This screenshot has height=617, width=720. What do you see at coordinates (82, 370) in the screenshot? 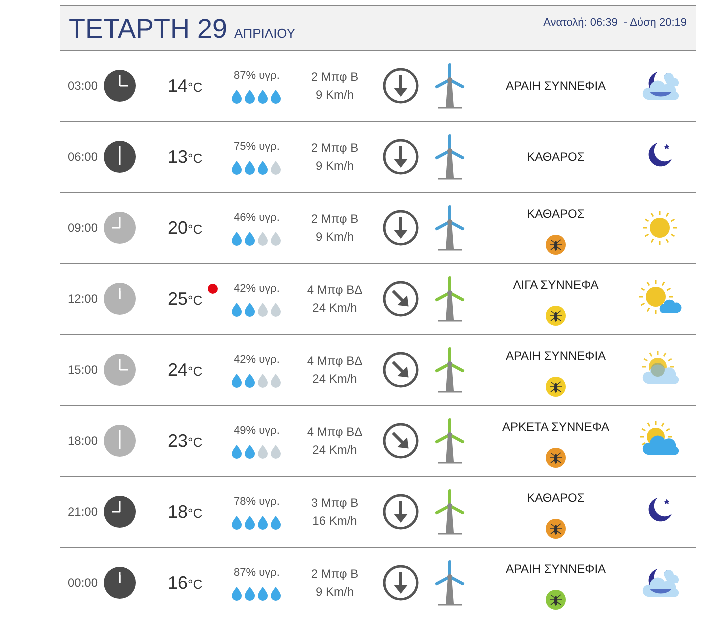
I see `time-label: 15:00` at bounding box center [82, 370].